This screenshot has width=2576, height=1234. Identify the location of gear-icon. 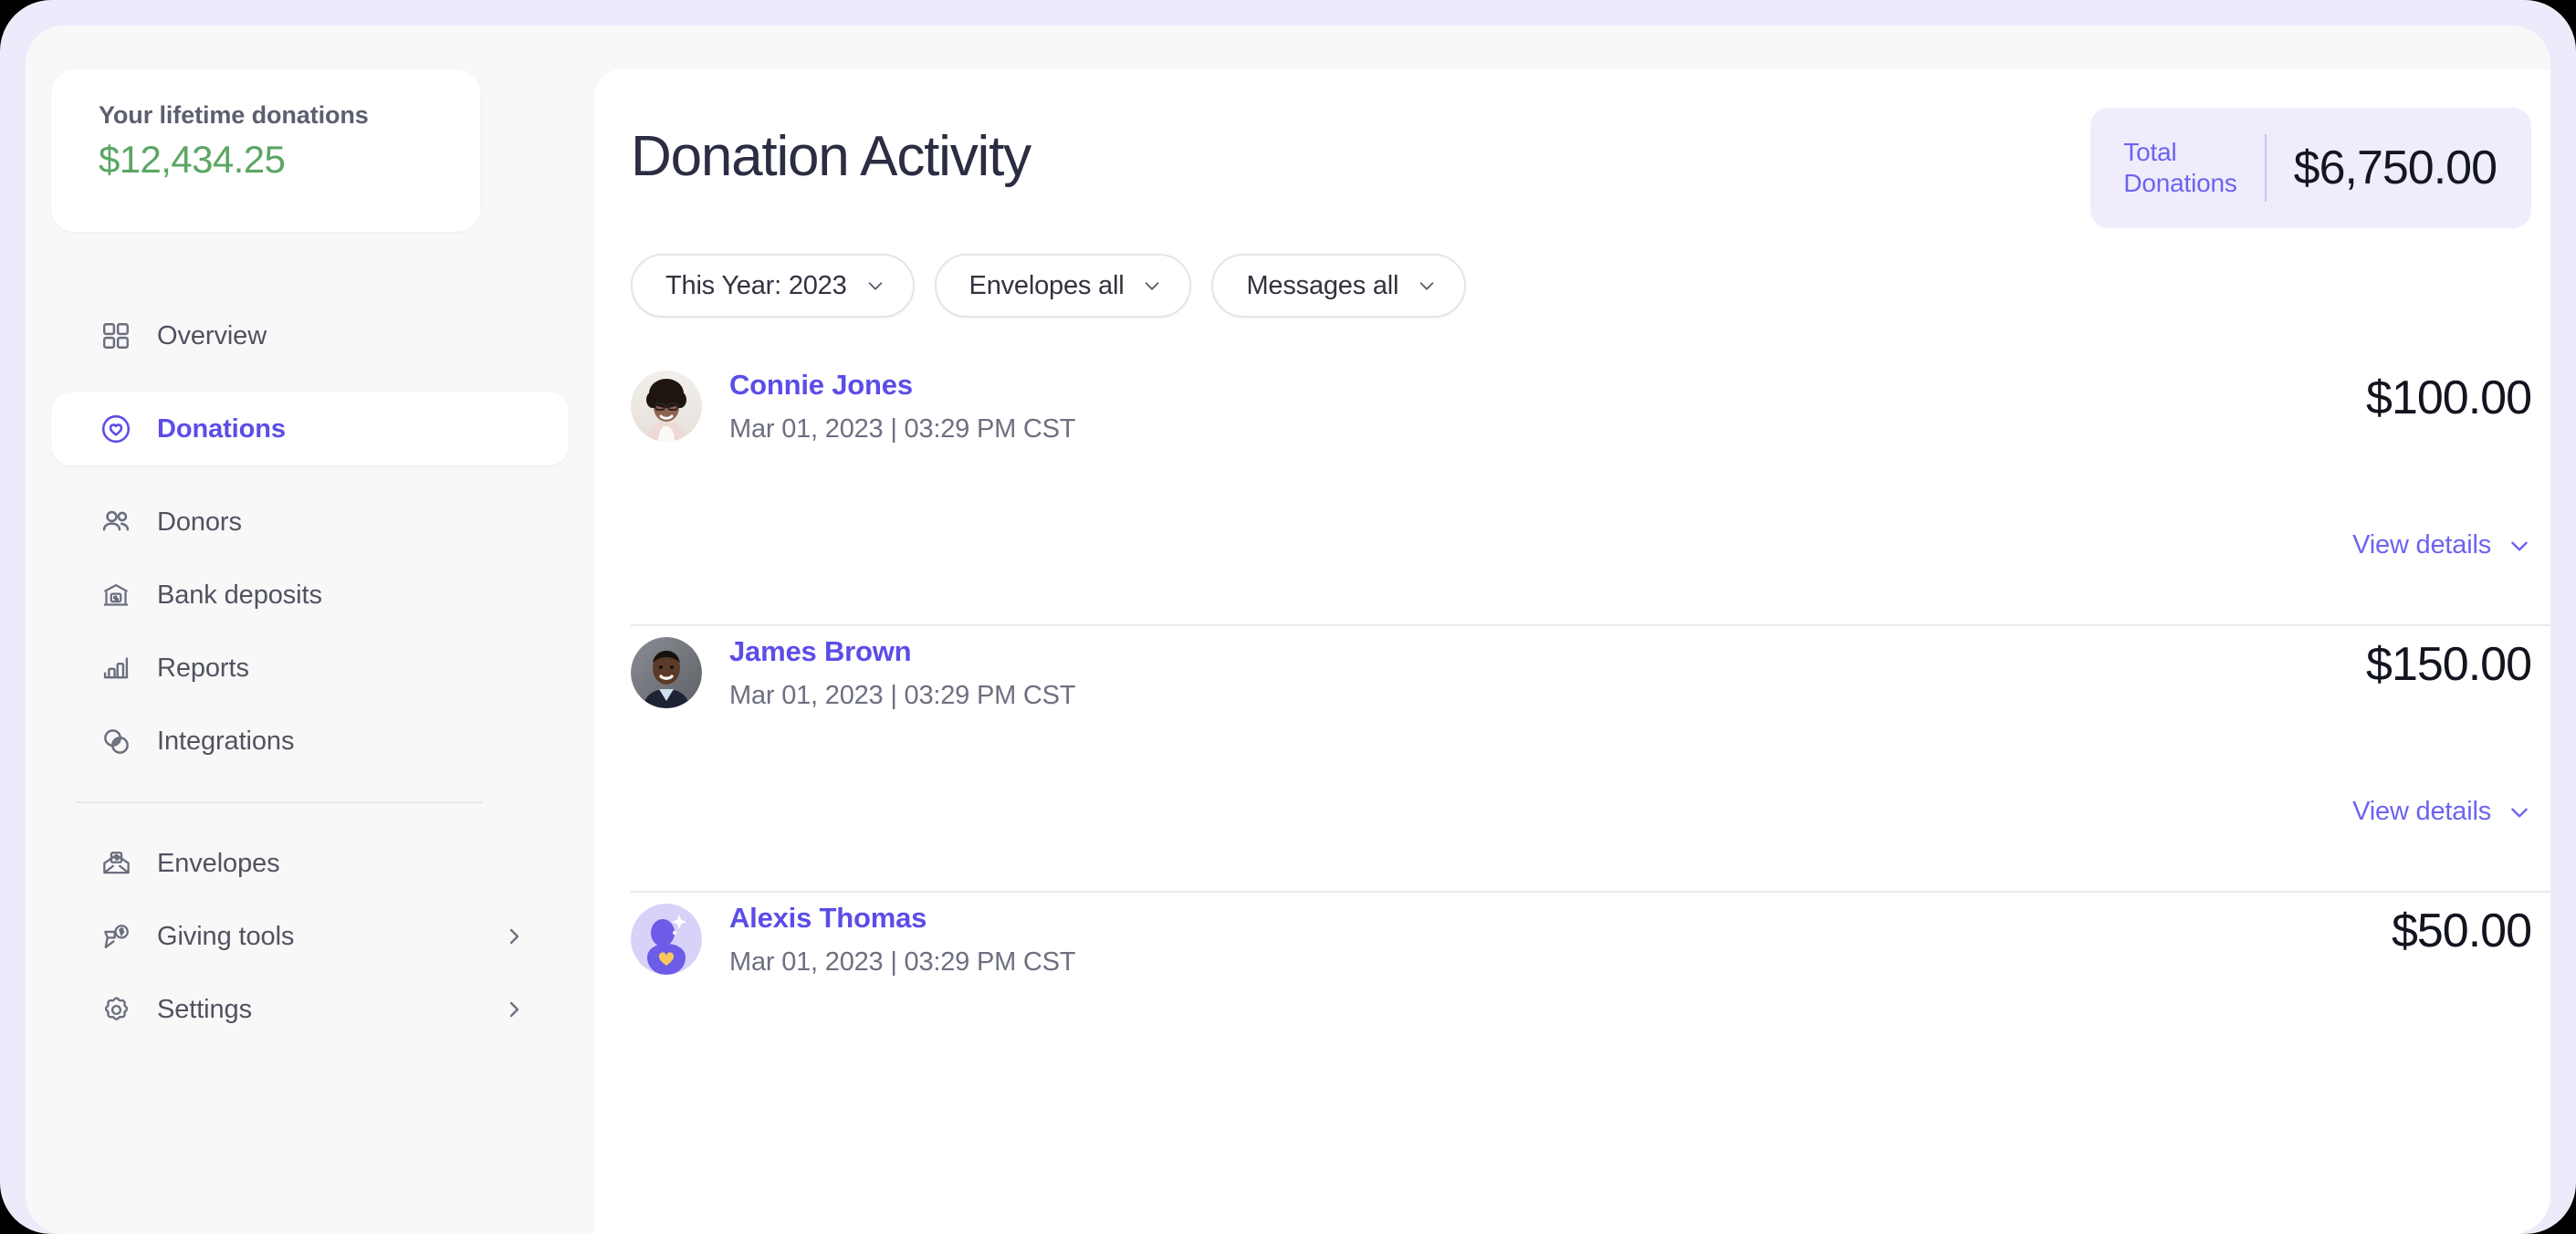
(116, 1009).